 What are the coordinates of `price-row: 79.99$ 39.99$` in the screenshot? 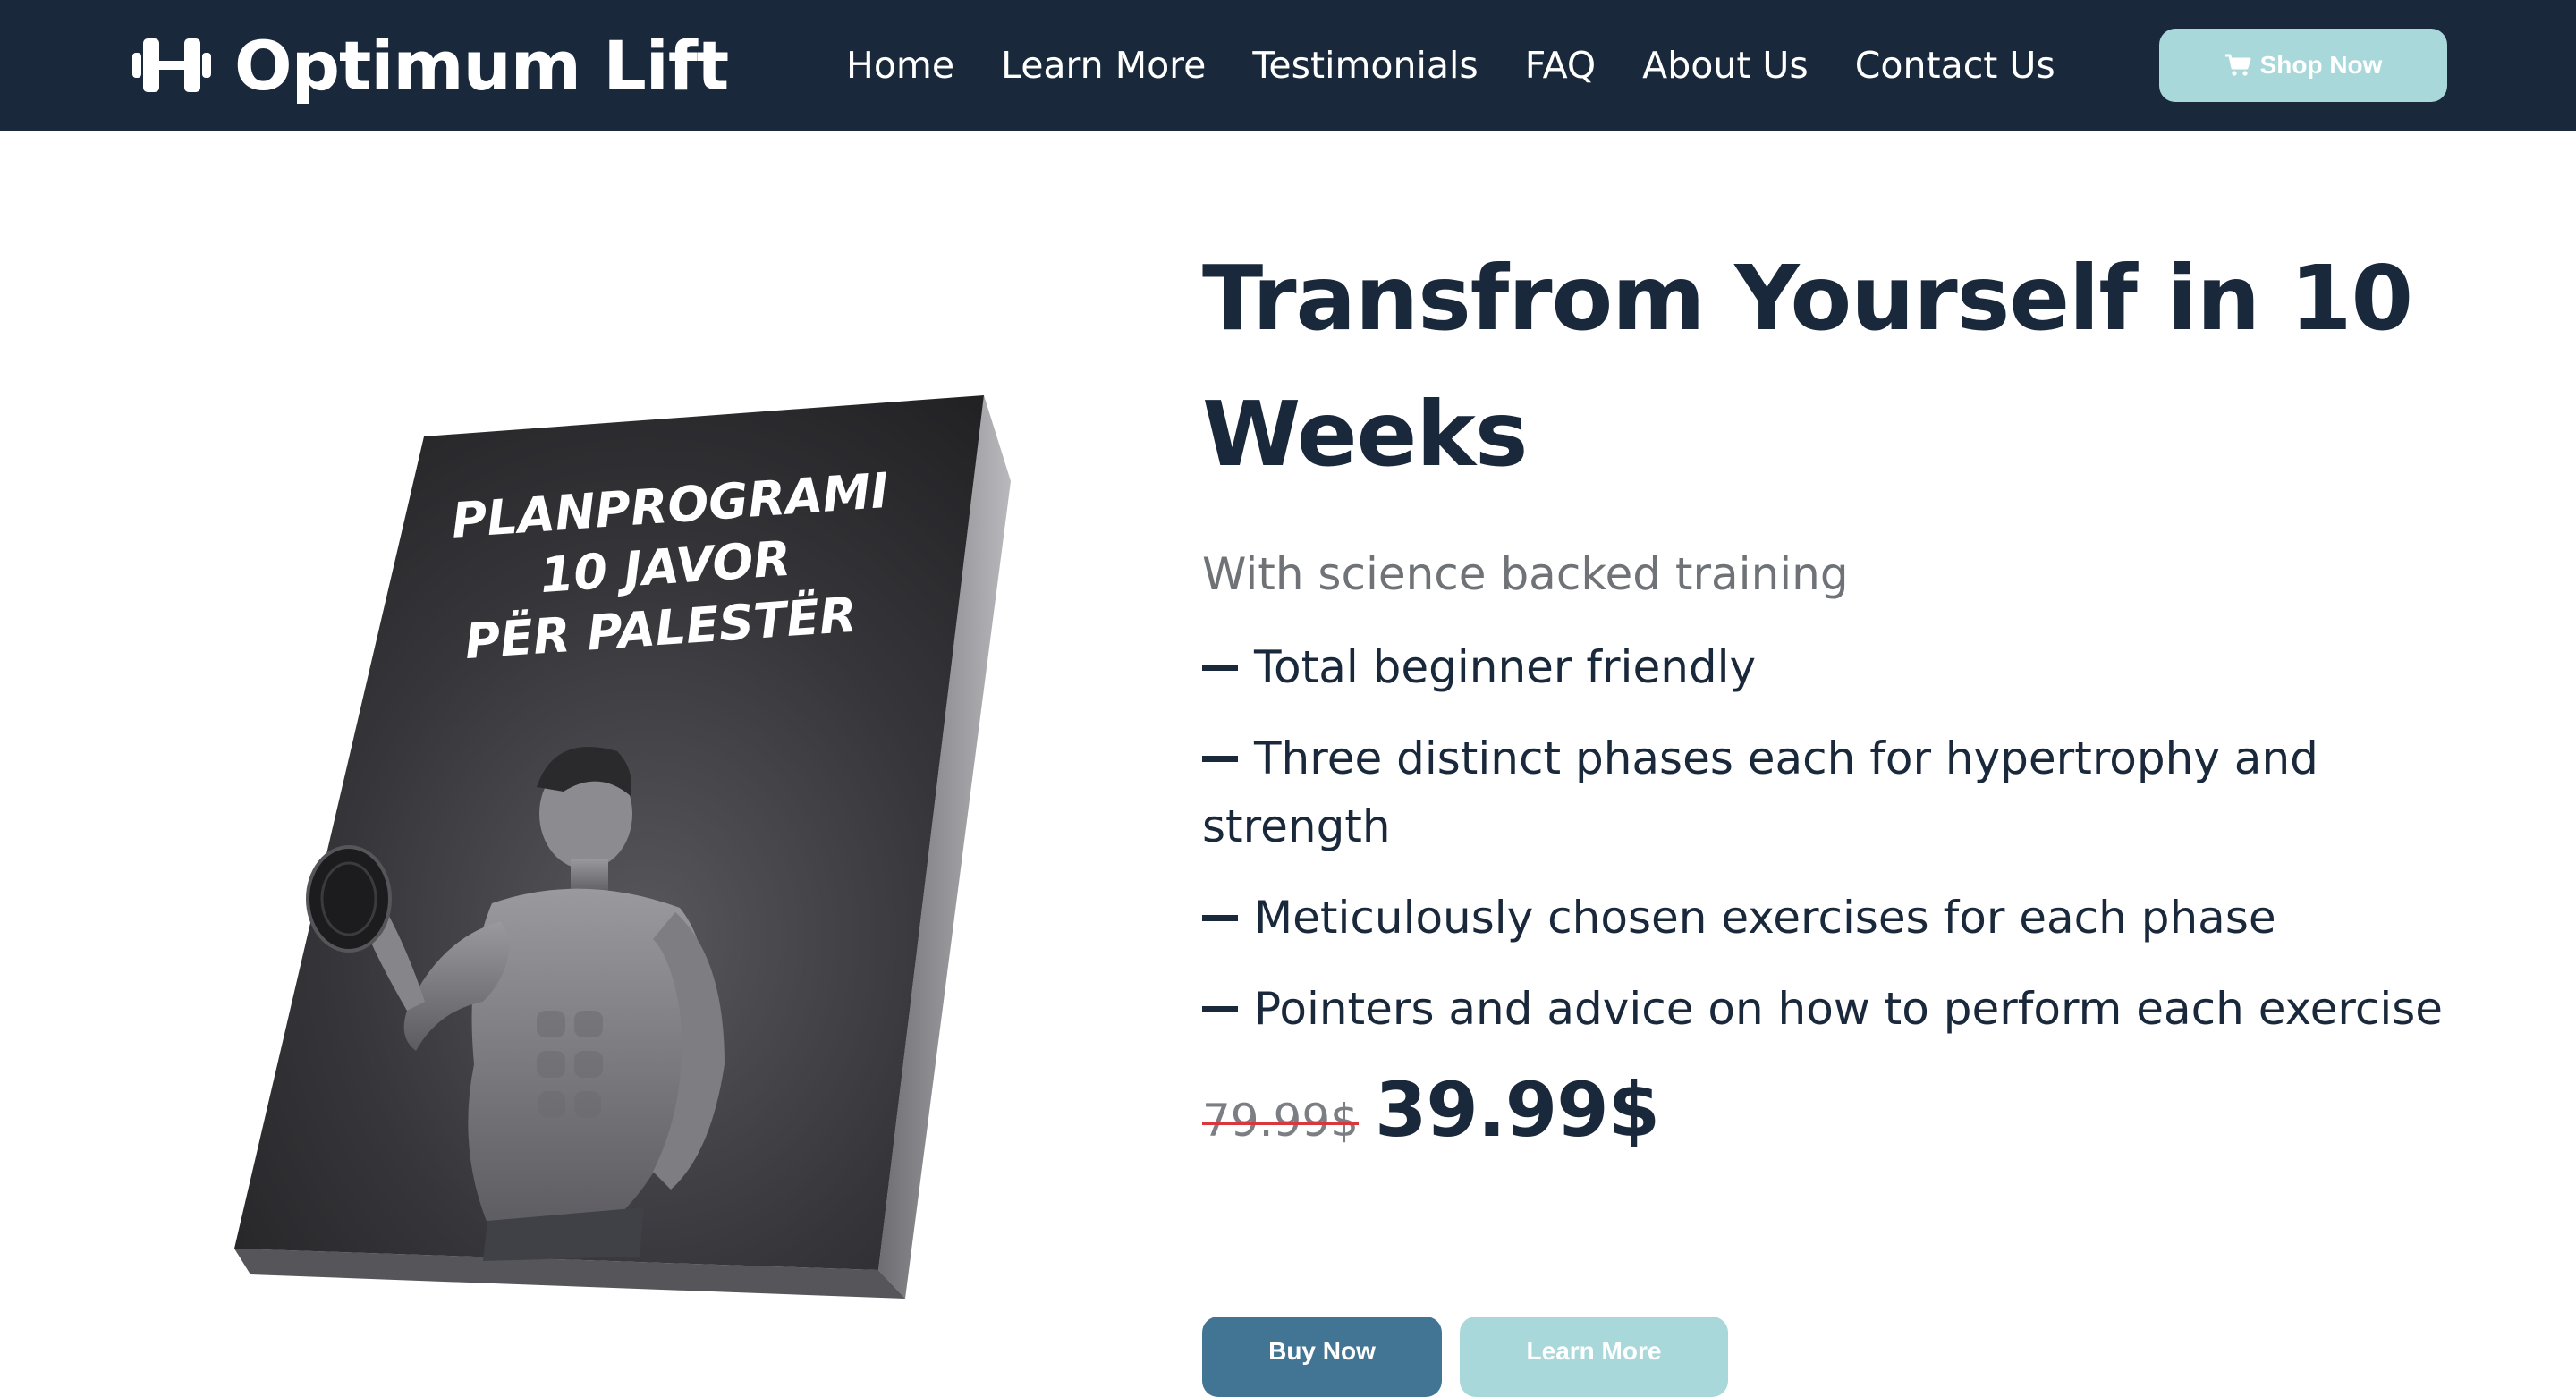 It's located at (1823, 1110).